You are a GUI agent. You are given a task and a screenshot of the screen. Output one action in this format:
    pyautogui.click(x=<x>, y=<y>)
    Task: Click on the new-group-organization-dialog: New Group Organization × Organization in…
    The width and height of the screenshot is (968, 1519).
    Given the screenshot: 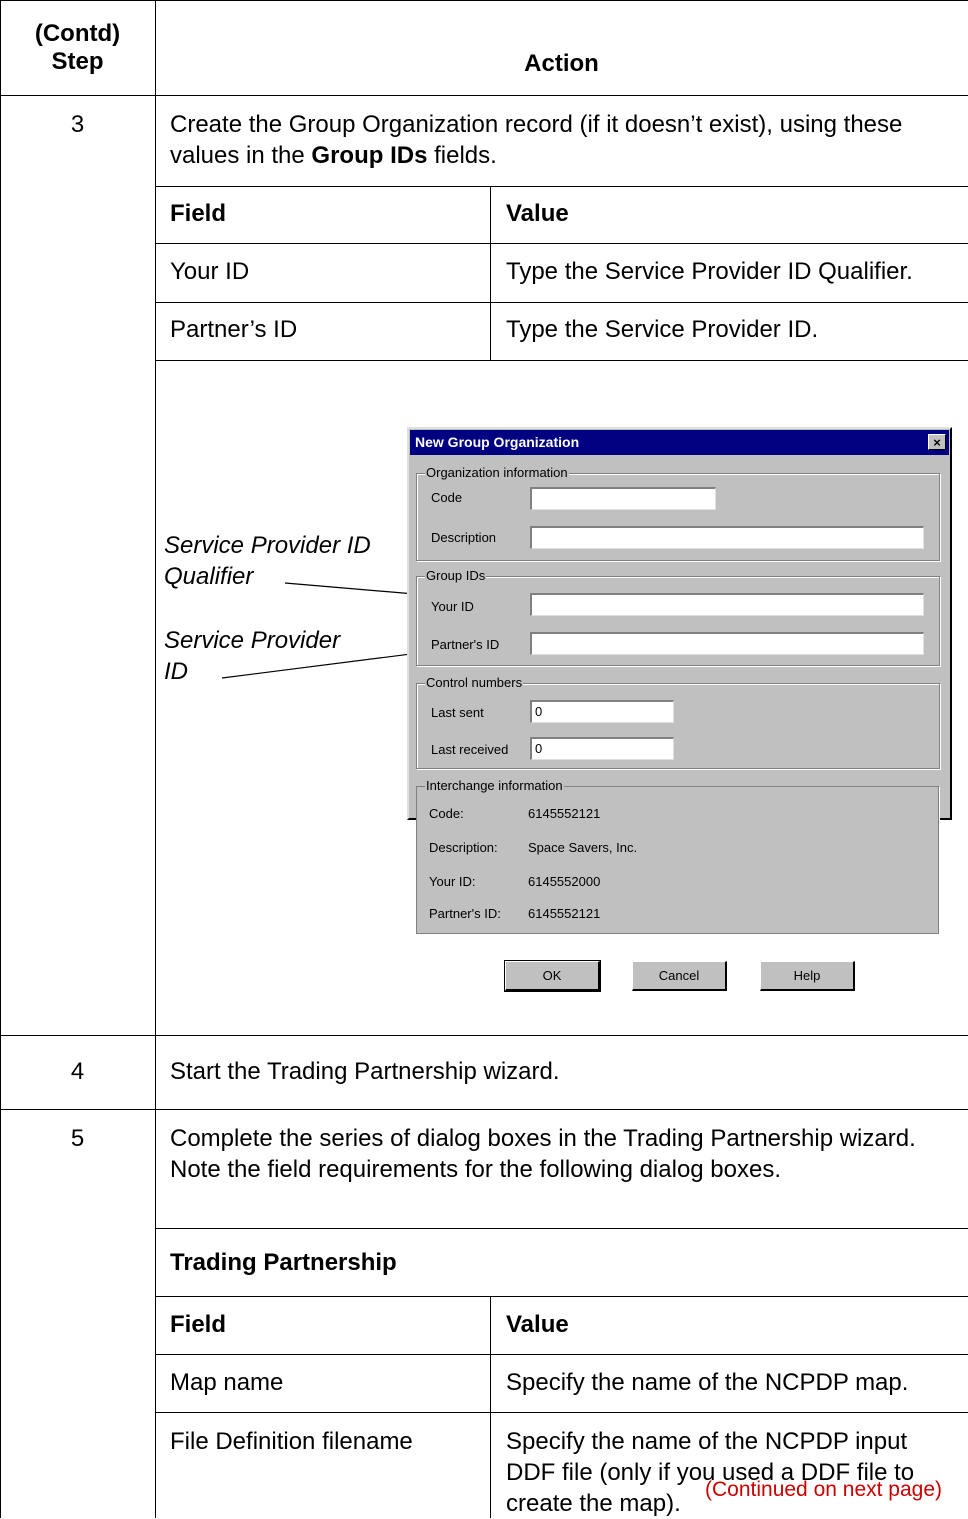 What is the action you would take?
    pyautogui.click(x=679, y=623)
    